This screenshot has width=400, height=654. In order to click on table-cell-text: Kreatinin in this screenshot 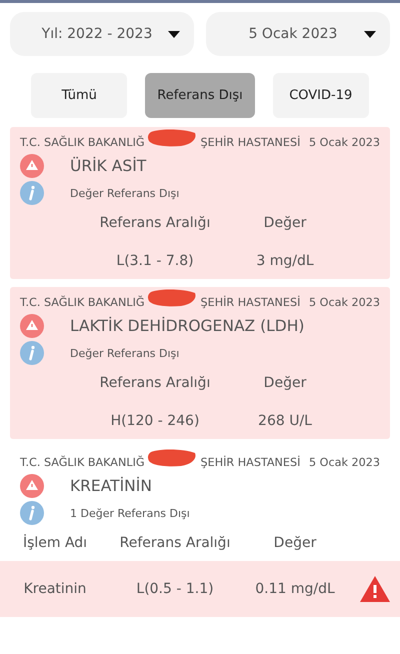, I will do `click(55, 589)`.